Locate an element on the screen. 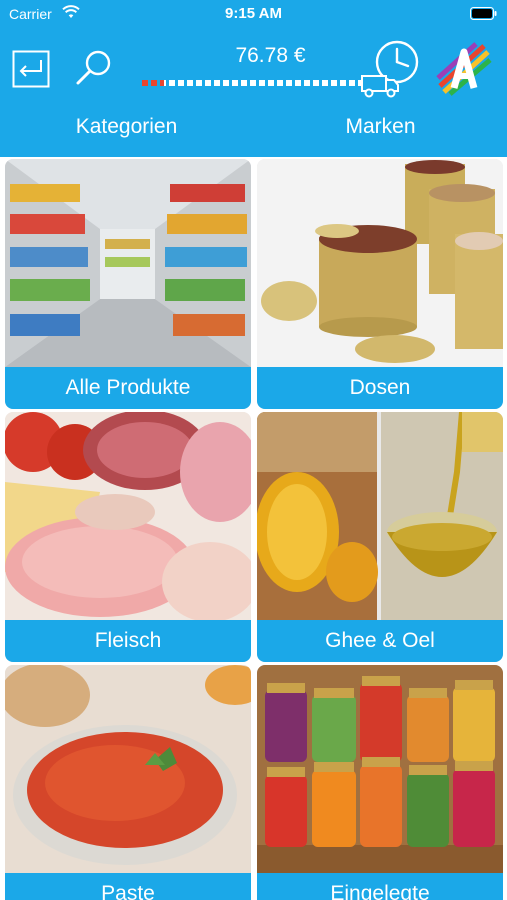 The height and width of the screenshot is (900, 507). category-tile-dosen: Dosen is located at coordinates (380, 284).